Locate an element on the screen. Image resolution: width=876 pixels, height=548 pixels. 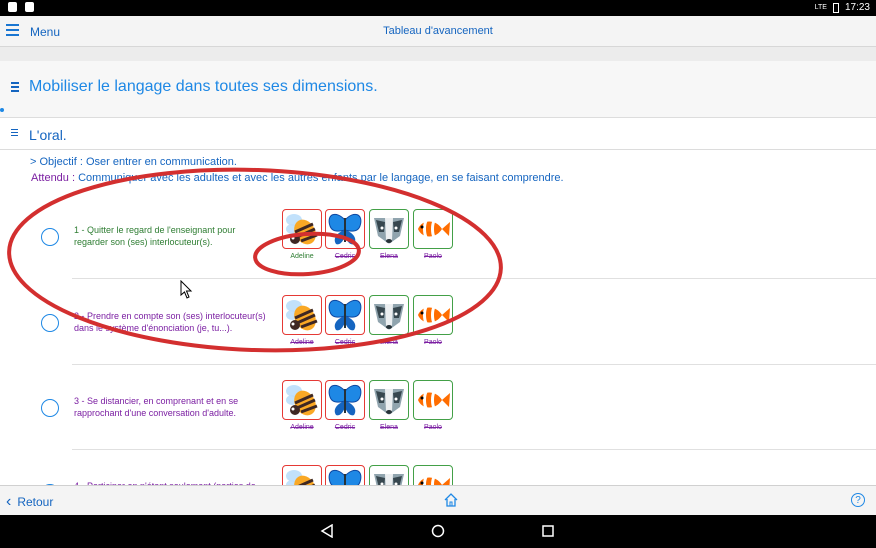
home-icon is located at coordinates (451, 502).